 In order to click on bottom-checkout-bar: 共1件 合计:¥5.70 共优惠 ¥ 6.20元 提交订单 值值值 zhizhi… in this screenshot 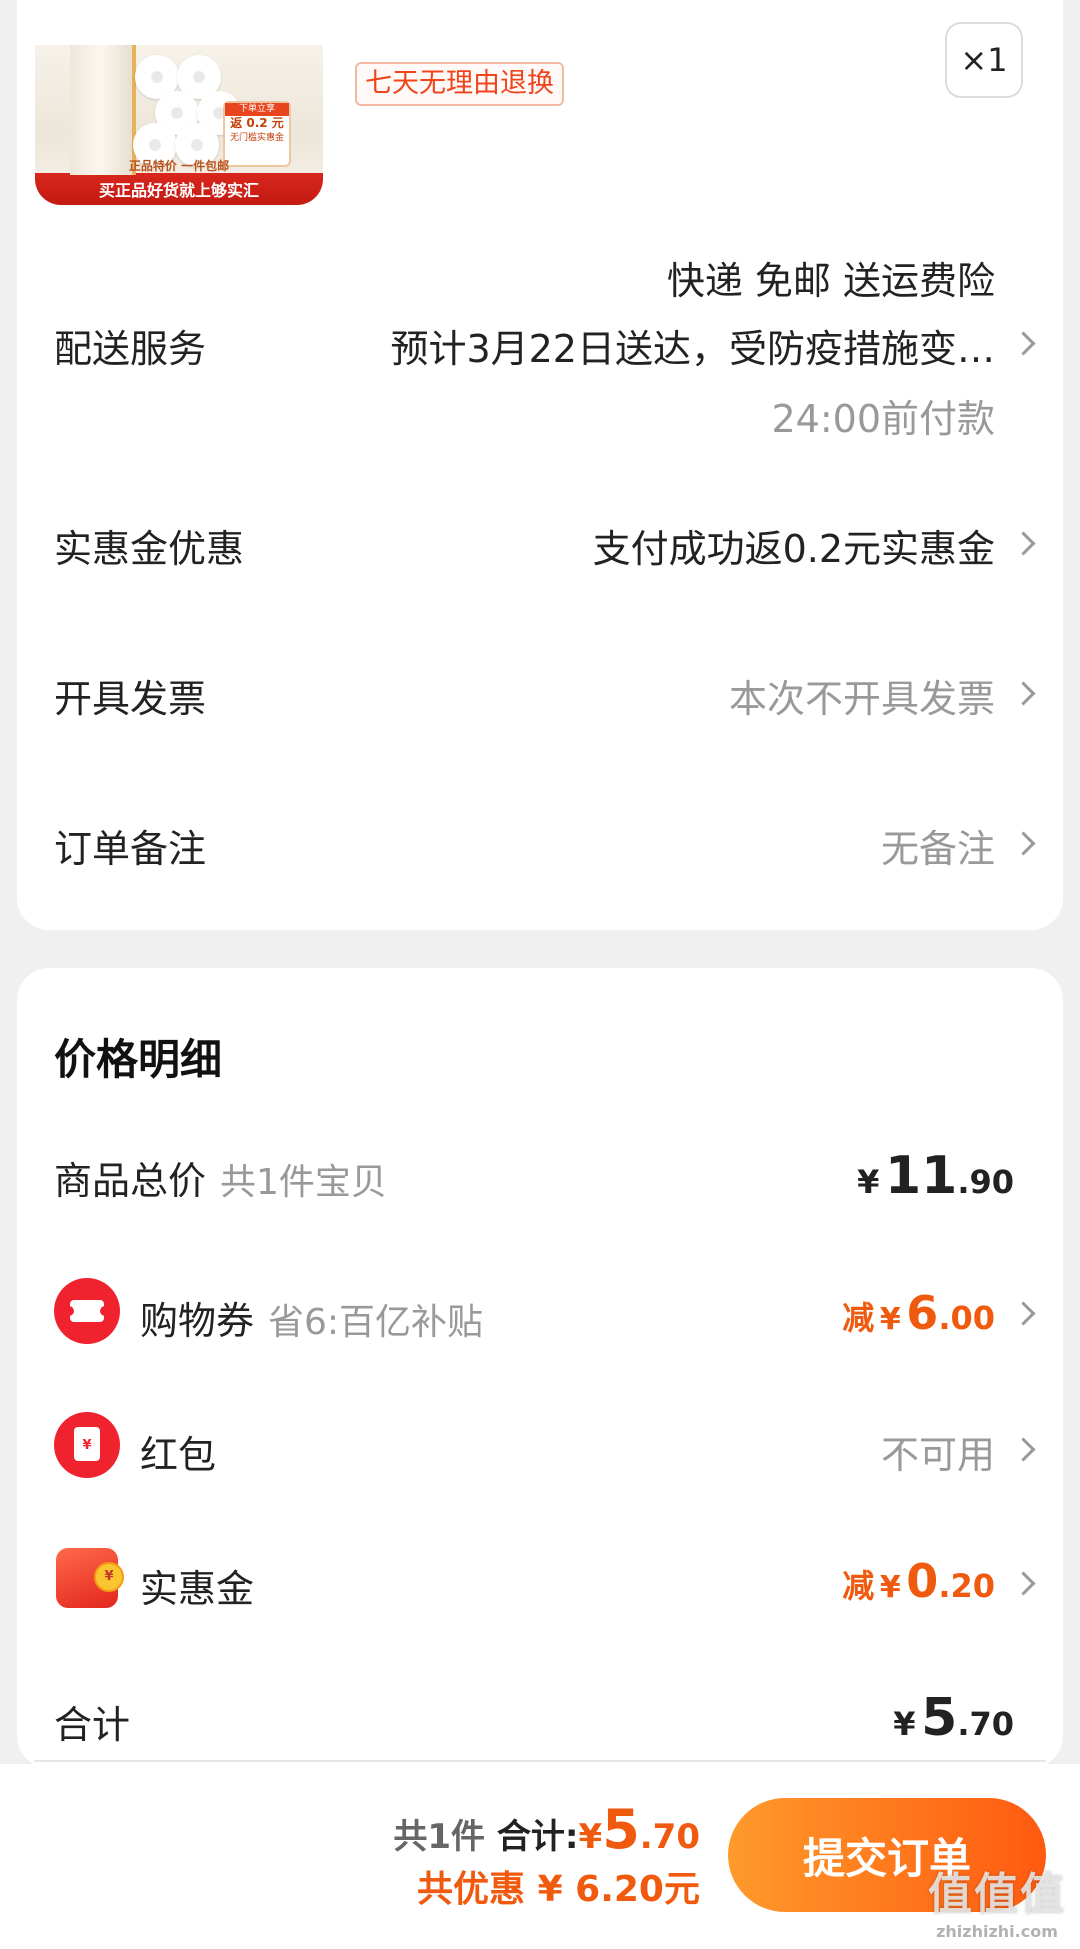, I will do `click(540, 1856)`.